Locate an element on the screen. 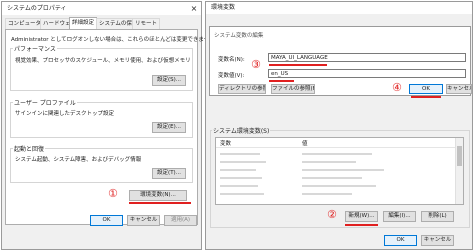 The height and width of the screenshot is (251, 474). variable-name-label: 変数名(N): is located at coordinates (231, 60).